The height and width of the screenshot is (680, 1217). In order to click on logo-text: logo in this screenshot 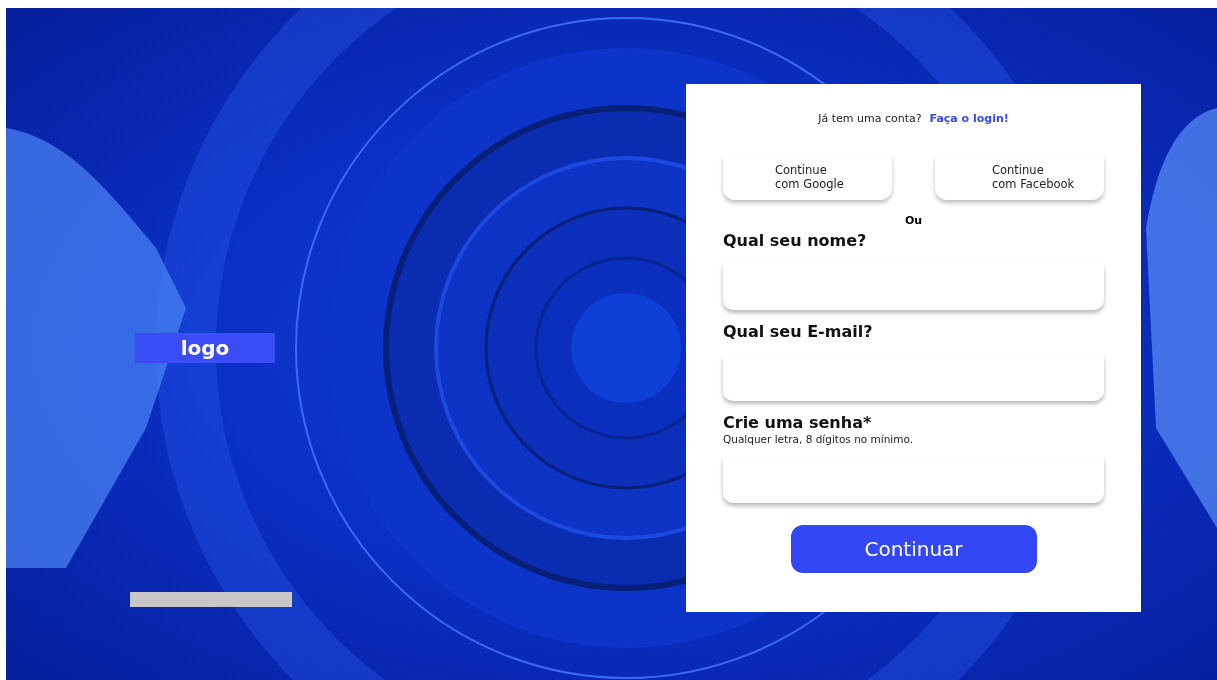, I will do `click(205, 348)`.